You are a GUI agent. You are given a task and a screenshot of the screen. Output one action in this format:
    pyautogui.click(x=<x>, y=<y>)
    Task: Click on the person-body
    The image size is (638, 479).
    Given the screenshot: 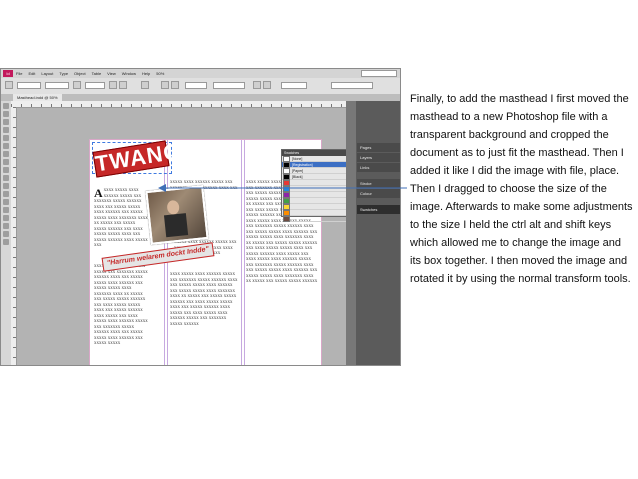 What is the action you would take?
    pyautogui.click(x=176, y=225)
    